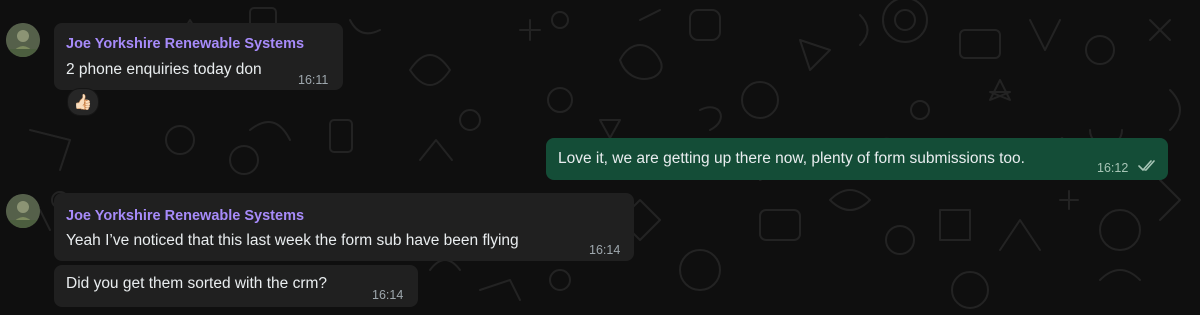 The image size is (1200, 315). I want to click on message-timestamp: 16:12, so click(1113, 168).